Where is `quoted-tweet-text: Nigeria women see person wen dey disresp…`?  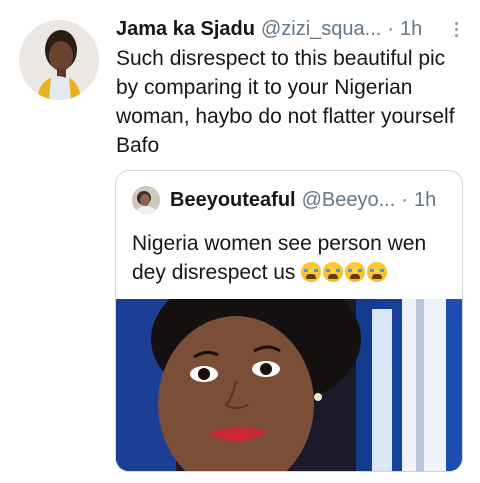 quoted-tweet-text: Nigeria women see person wen dey disresp… is located at coordinates (292, 258).